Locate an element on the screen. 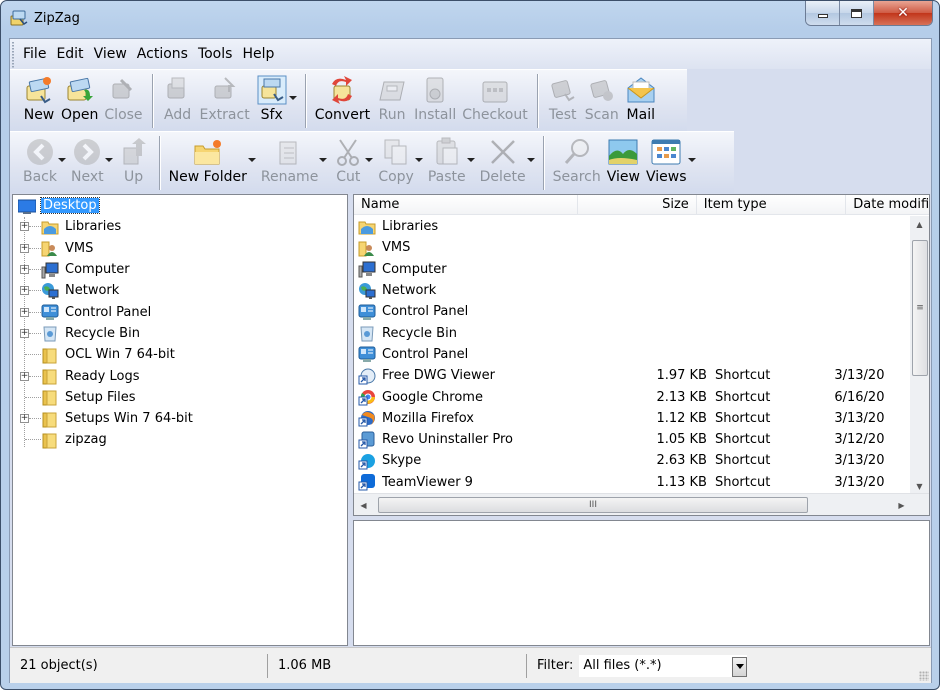 Image resolution: width=940 pixels, height=690 pixels. tree-item: + Ready Logs is located at coordinates (180, 375).